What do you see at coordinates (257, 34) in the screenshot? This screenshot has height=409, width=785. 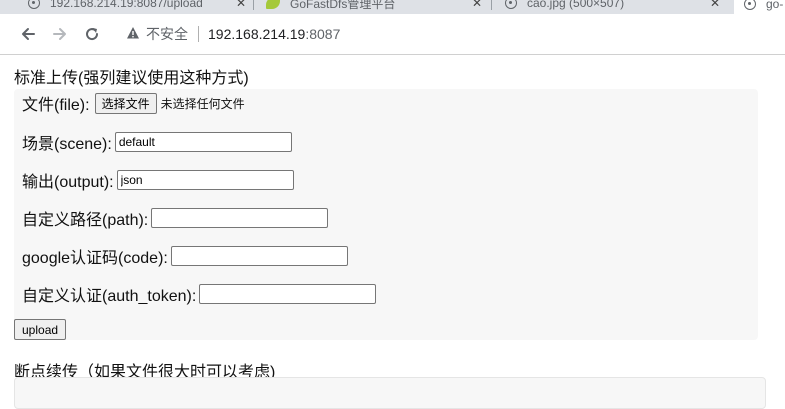 I see `url-host: 192.168.214.19` at bounding box center [257, 34].